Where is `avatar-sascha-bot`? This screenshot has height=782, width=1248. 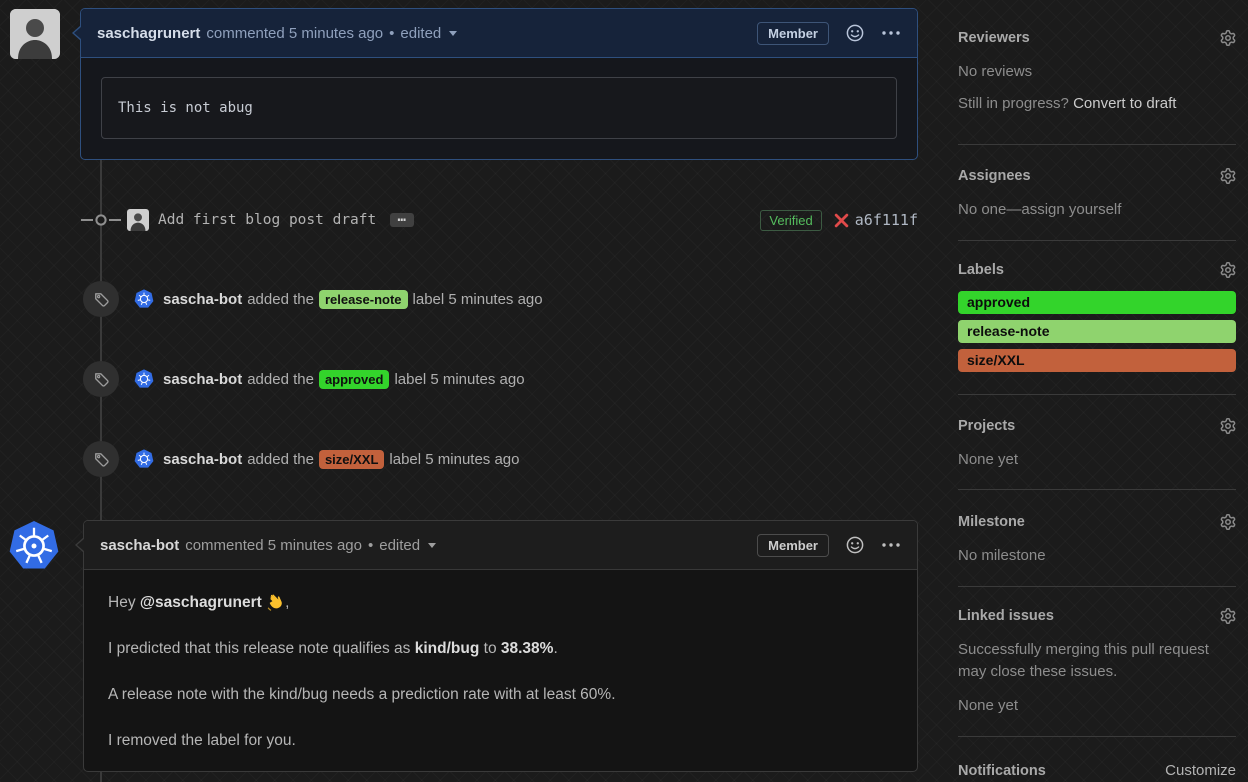 avatar-sascha-bot is located at coordinates (34, 546).